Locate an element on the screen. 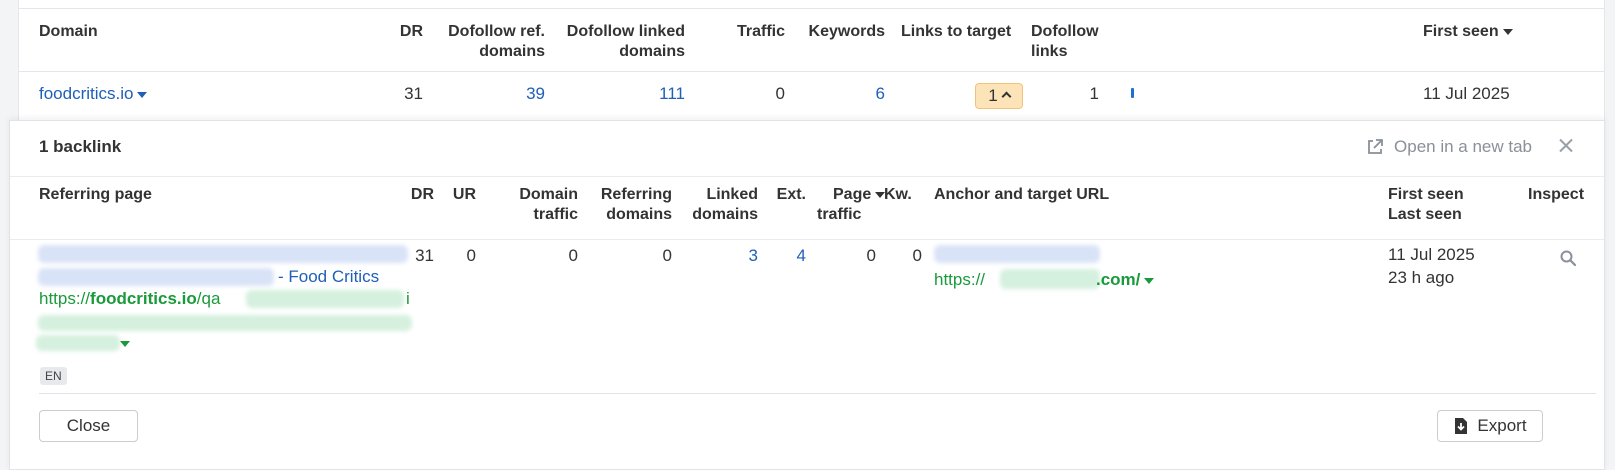  backlink-last-seen: 23 h ago is located at coordinates (1421, 277).